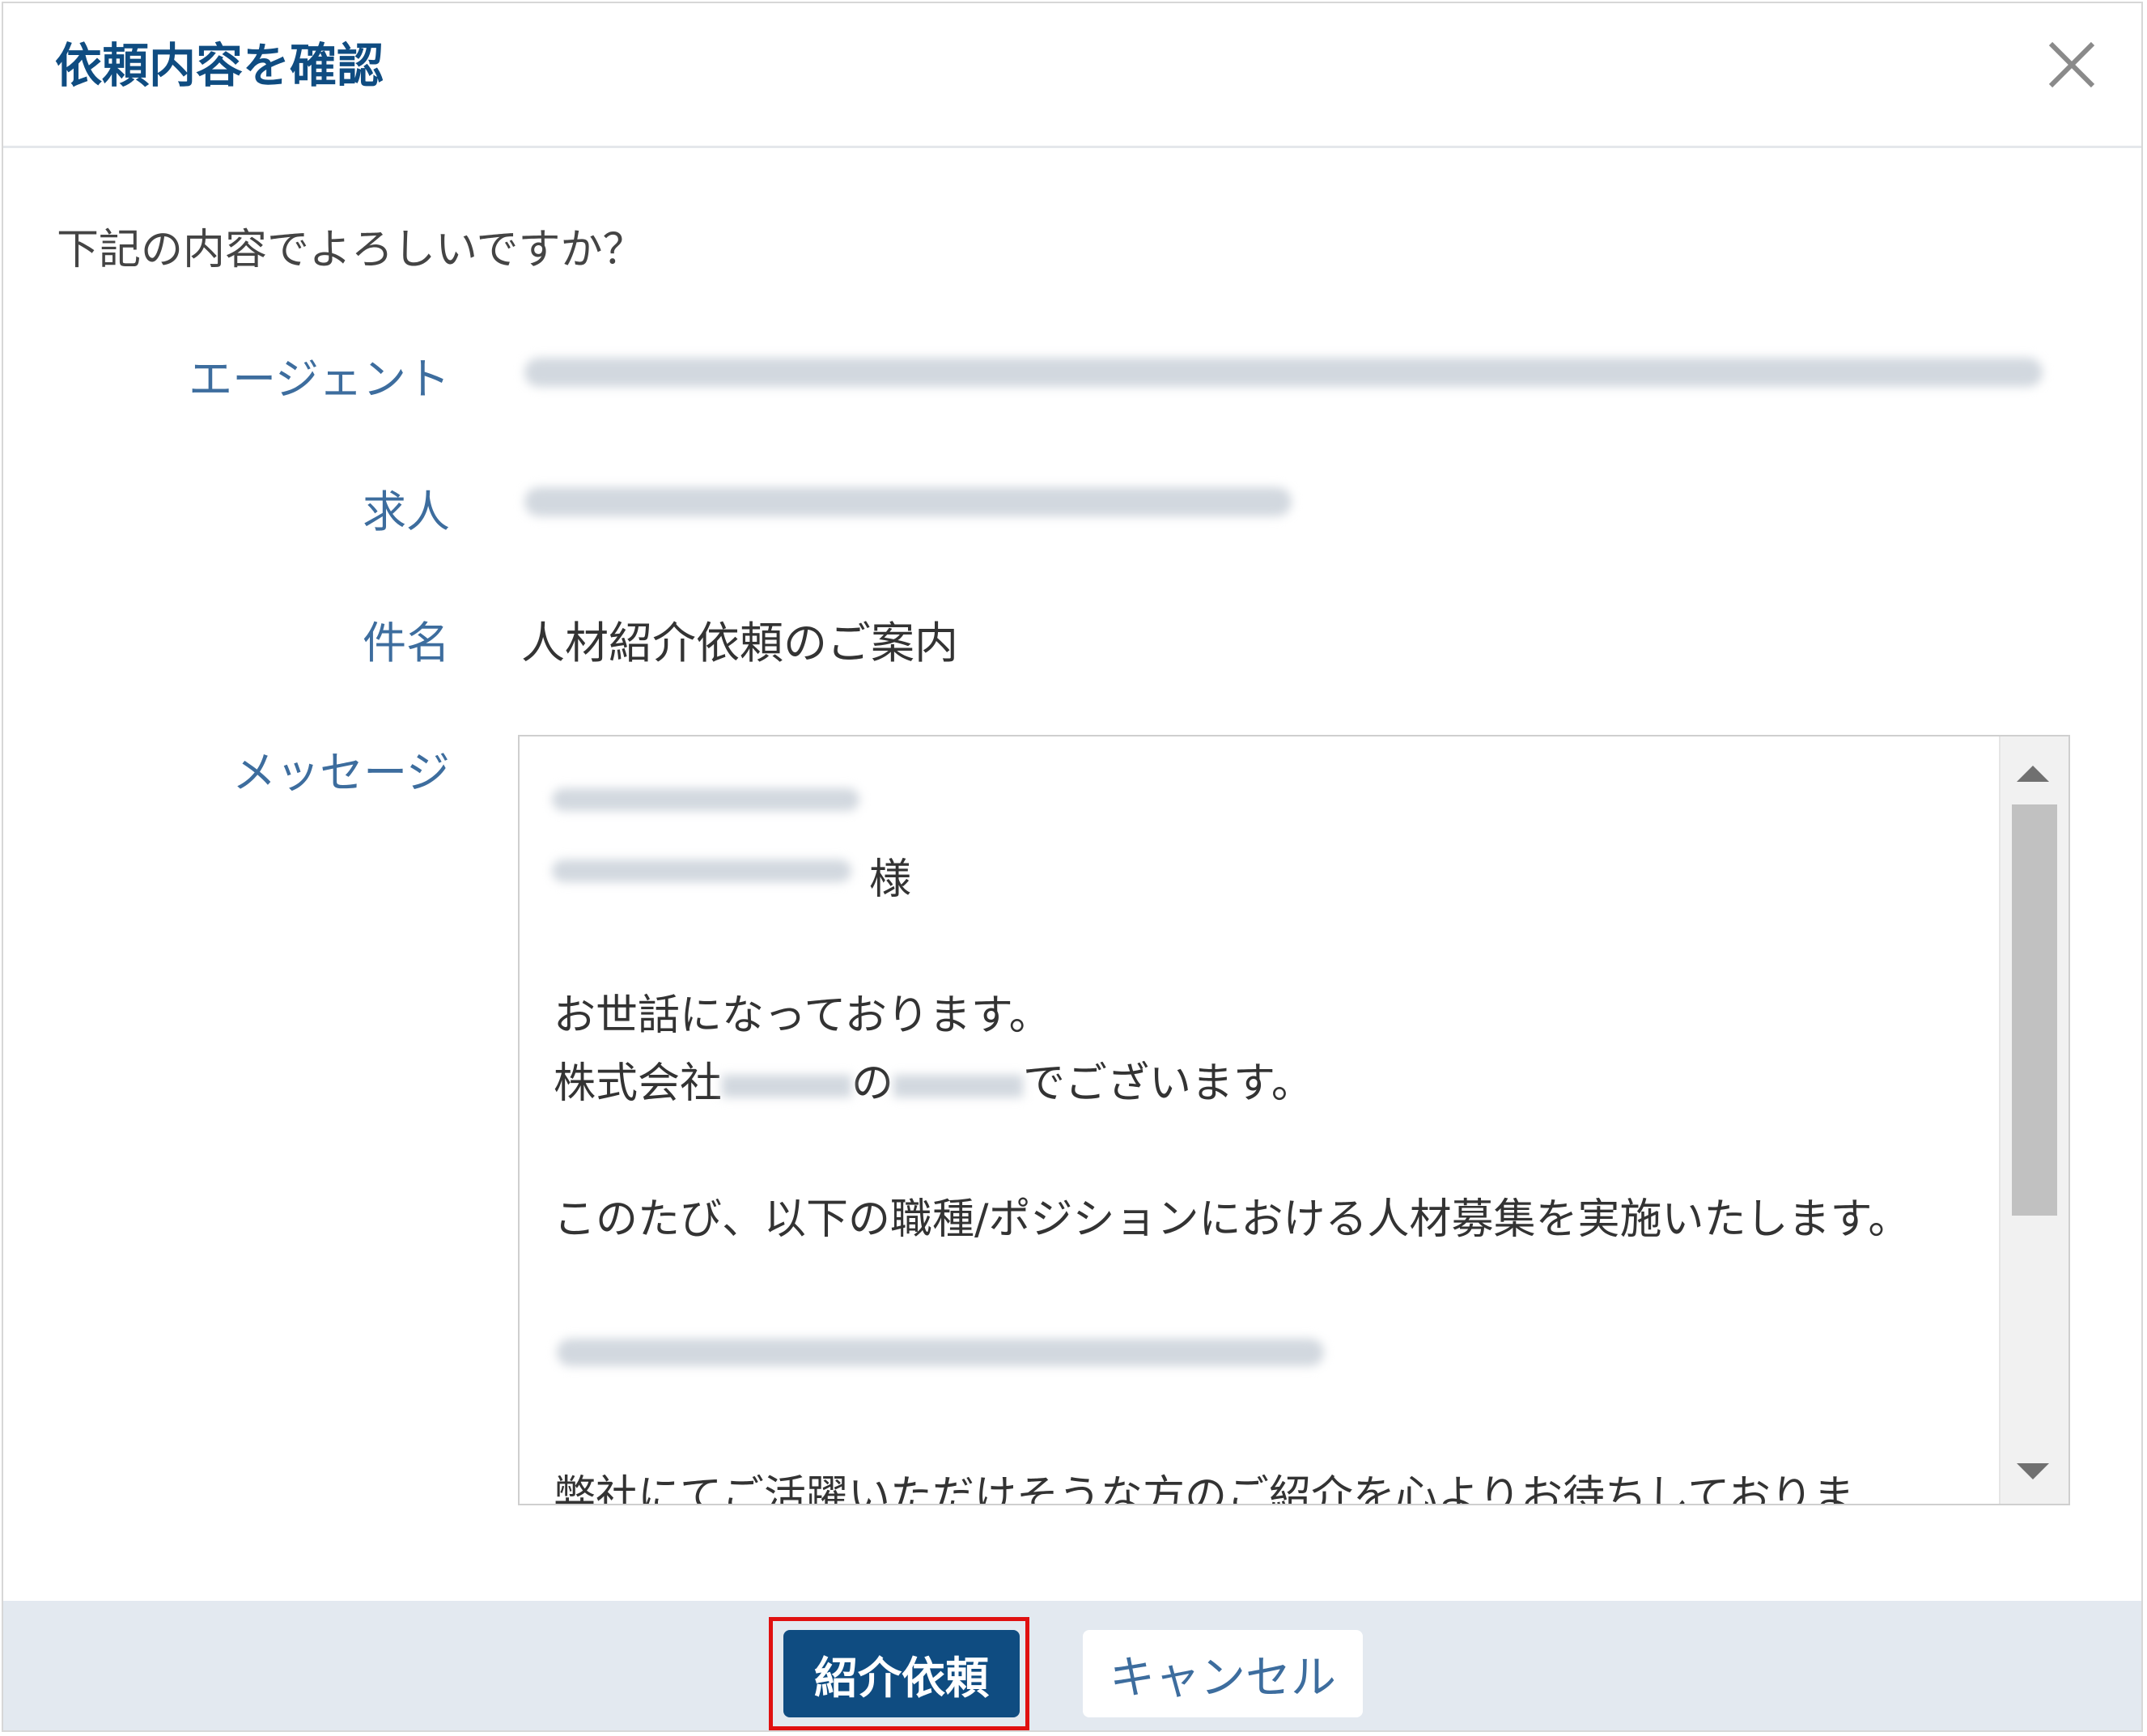 The width and height of the screenshot is (2147, 1736). I want to click on dialog-footer, so click(1072, 1665).